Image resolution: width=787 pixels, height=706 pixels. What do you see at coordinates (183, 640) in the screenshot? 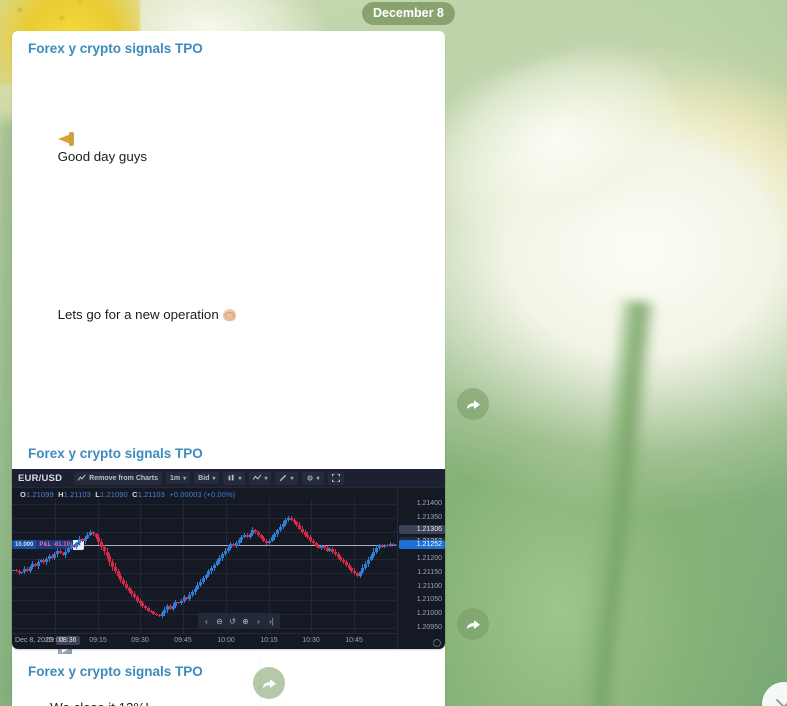
I see `time-axis-label: 09:45` at bounding box center [183, 640].